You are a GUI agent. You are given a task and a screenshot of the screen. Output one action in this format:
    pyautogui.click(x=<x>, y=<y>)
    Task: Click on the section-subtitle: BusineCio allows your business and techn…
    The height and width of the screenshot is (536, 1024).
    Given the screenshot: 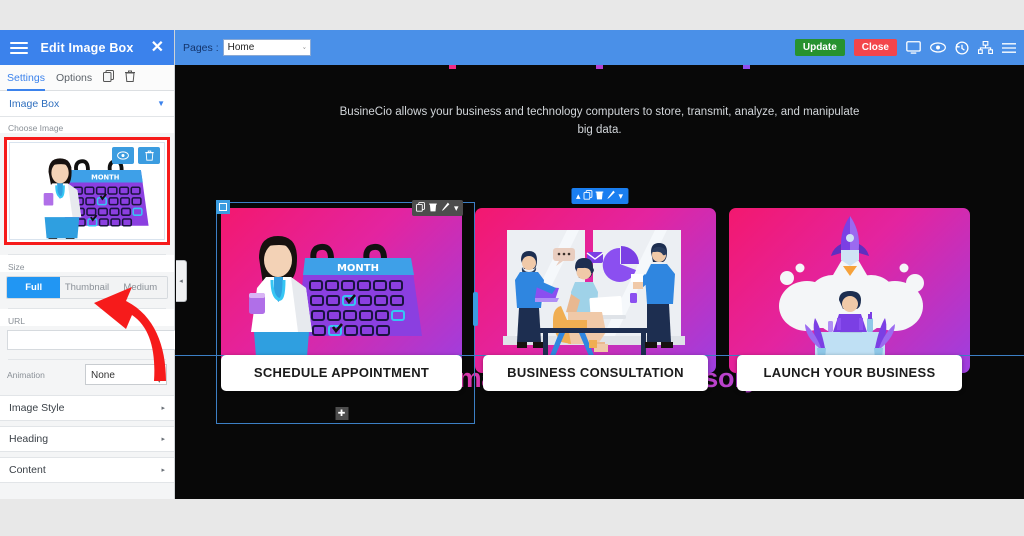 What is the action you would take?
    pyautogui.click(x=599, y=121)
    